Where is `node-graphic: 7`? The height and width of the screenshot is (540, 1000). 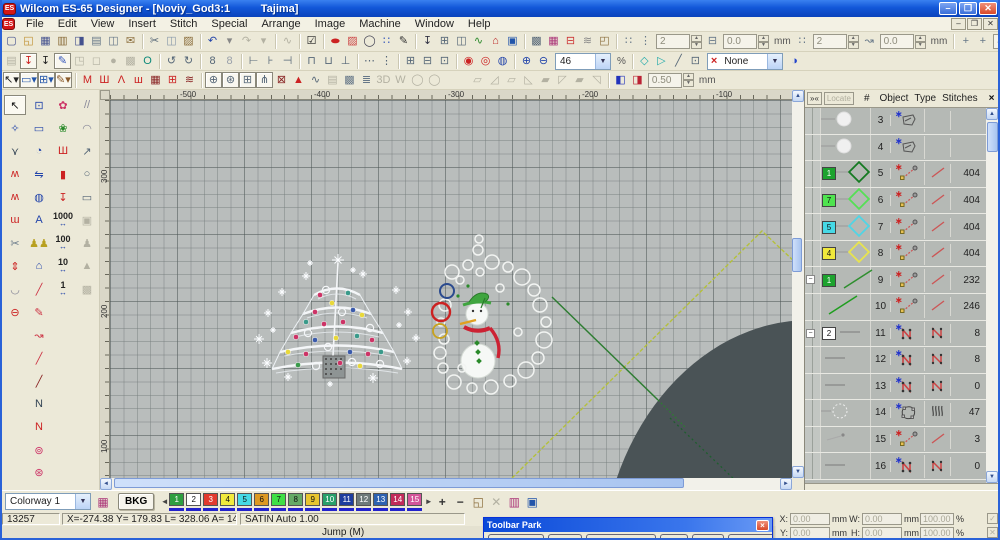 node-graphic: 7 is located at coordinates (846, 200).